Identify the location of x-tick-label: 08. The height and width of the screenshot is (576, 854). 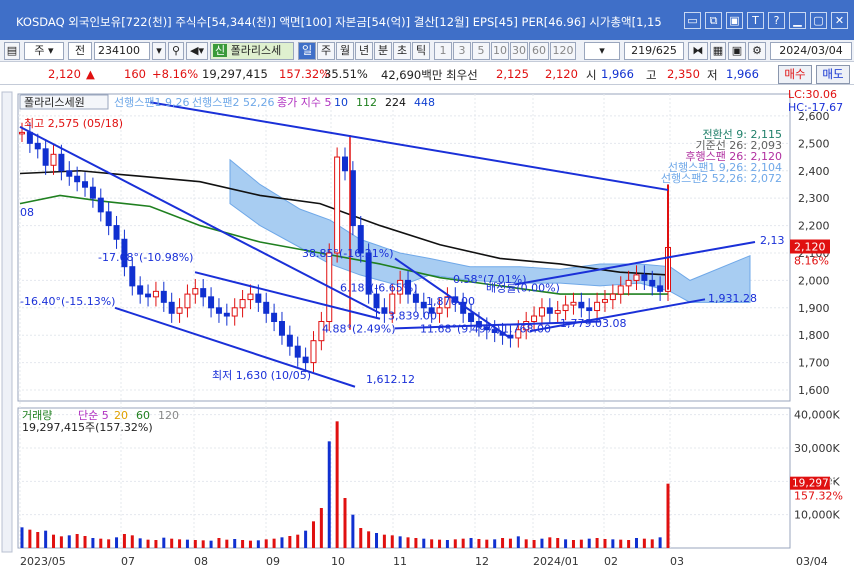
(201, 561).